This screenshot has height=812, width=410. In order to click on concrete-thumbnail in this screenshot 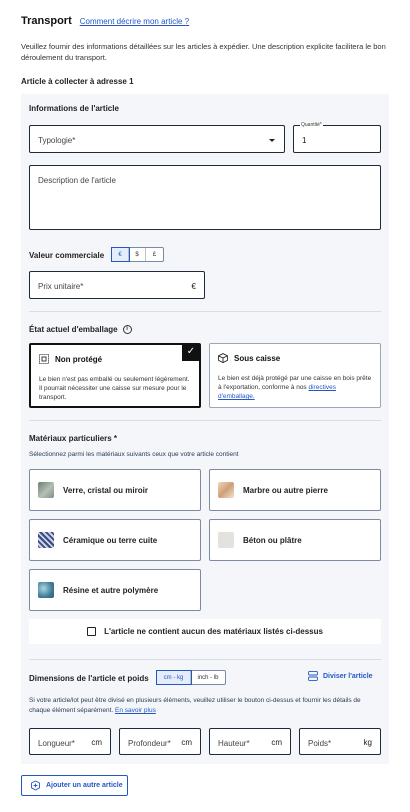, I will do `click(226, 540)`.